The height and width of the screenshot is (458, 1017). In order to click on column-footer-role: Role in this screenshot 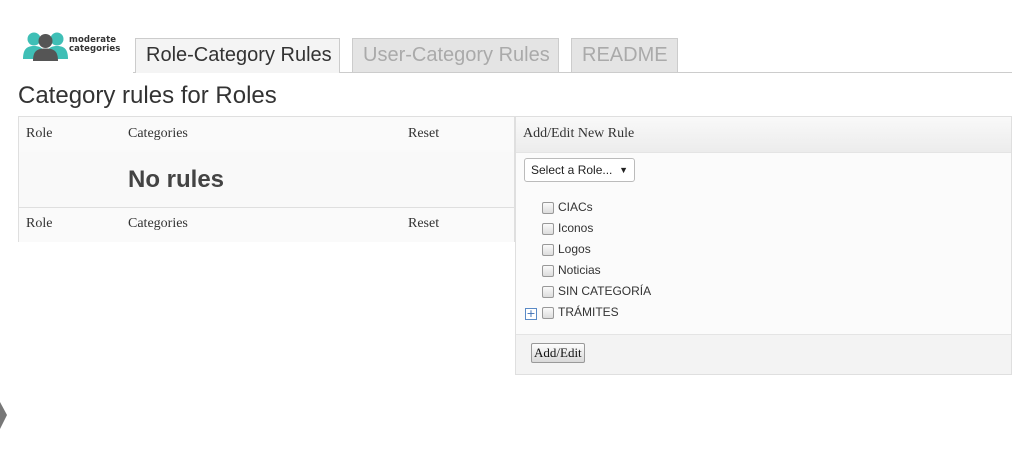, I will do `click(39, 224)`.